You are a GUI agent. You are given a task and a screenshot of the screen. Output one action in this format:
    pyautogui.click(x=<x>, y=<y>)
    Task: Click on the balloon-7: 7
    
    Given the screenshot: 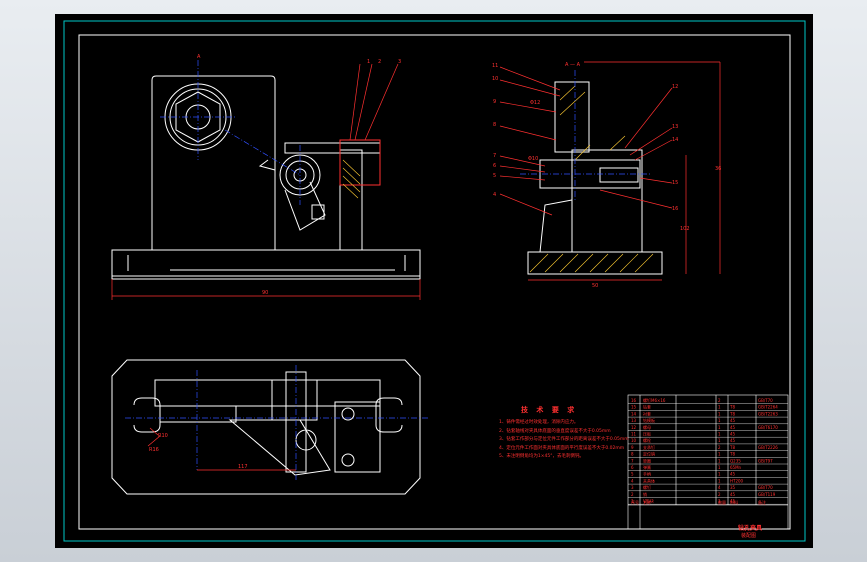 What is the action you would take?
    pyautogui.click(x=494, y=156)
    